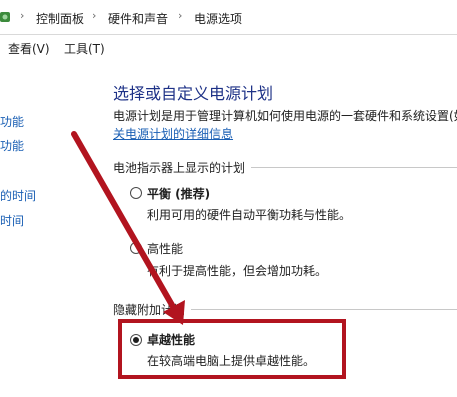 The image size is (457, 397). Describe the element at coordinates (128, 228) in the screenshot. I see `annotation-arrow-icon` at that location.